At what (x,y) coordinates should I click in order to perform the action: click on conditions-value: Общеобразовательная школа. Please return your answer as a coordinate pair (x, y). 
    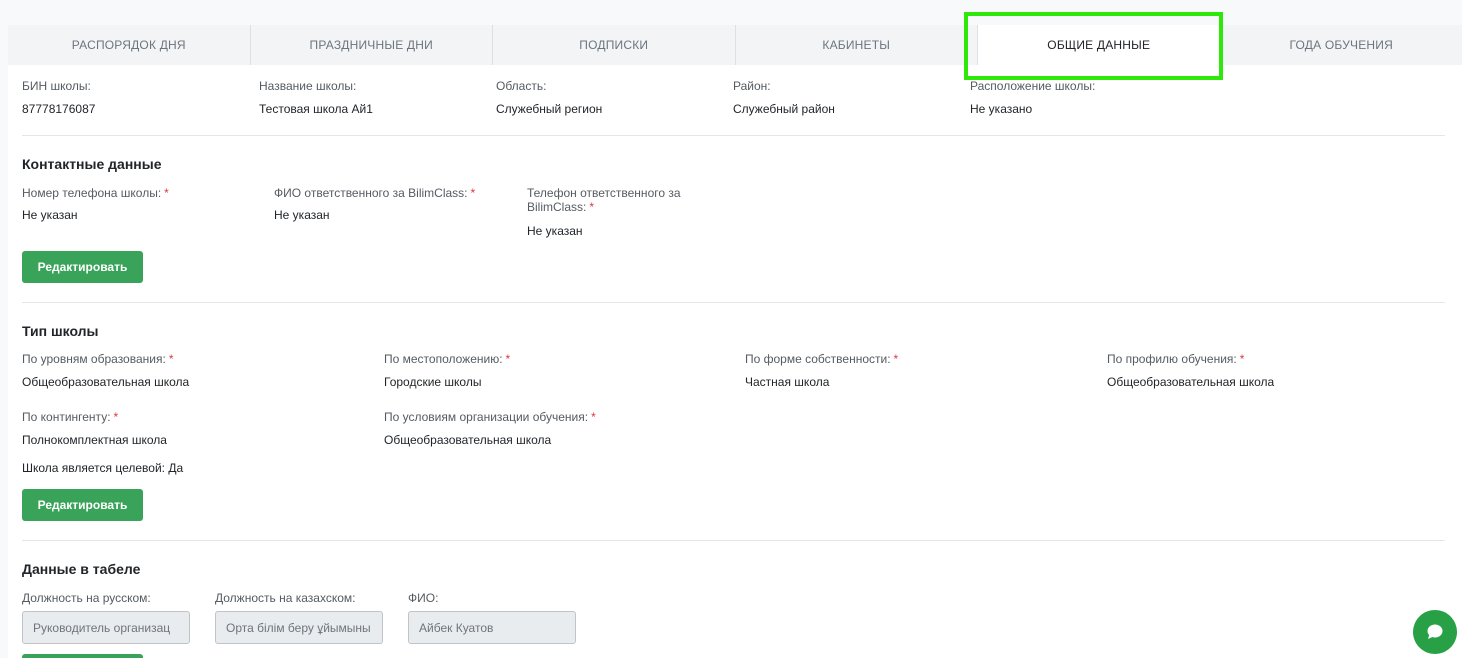
    Looking at the image, I should click on (468, 440).